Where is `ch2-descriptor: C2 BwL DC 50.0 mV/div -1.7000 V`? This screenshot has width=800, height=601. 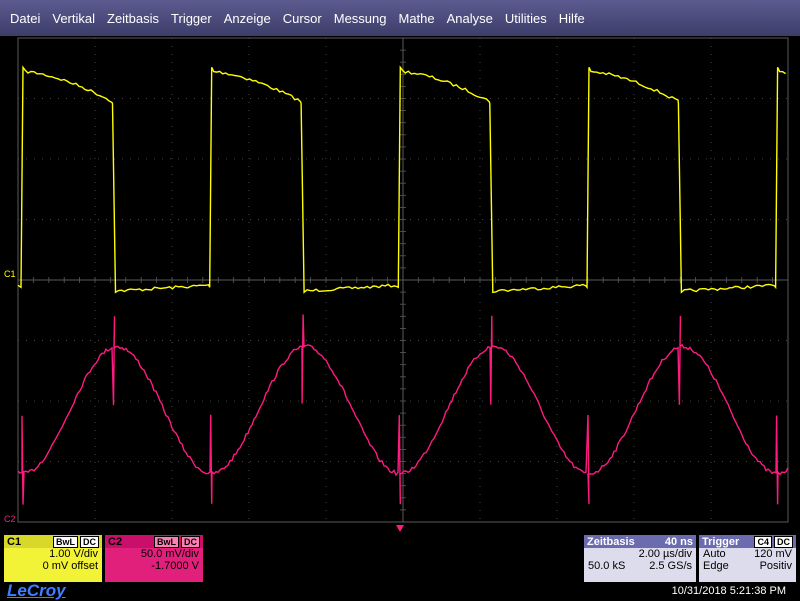
ch2-descriptor: C2 BwL DC 50.0 mV/div -1.7000 V is located at coordinates (154, 558).